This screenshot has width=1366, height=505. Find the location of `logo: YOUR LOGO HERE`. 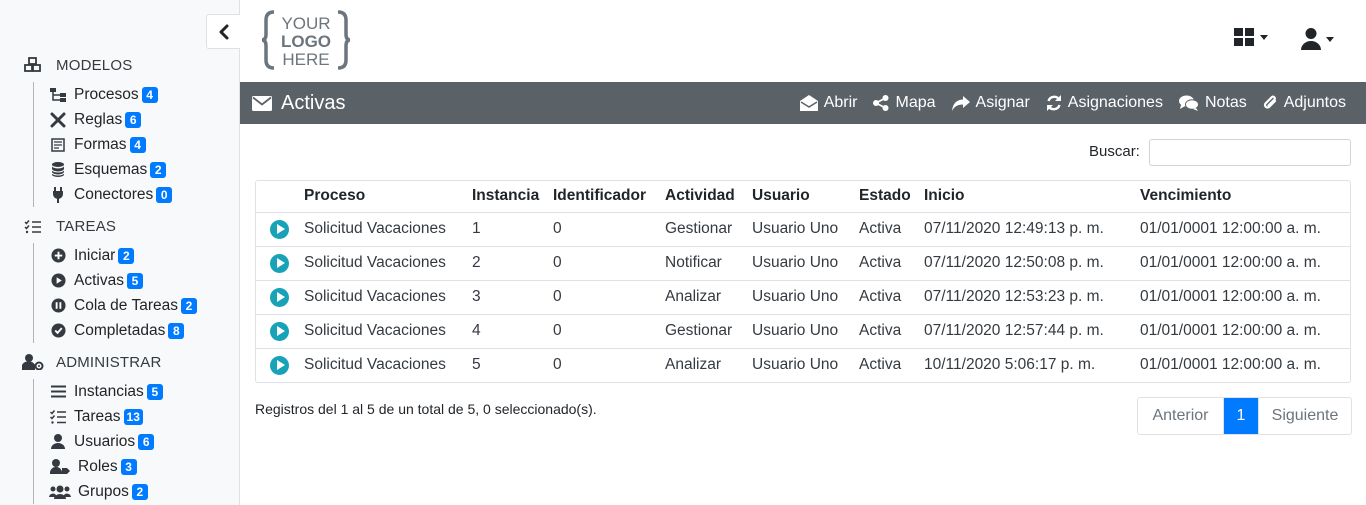

logo: YOUR LOGO HERE is located at coordinates (306, 40).